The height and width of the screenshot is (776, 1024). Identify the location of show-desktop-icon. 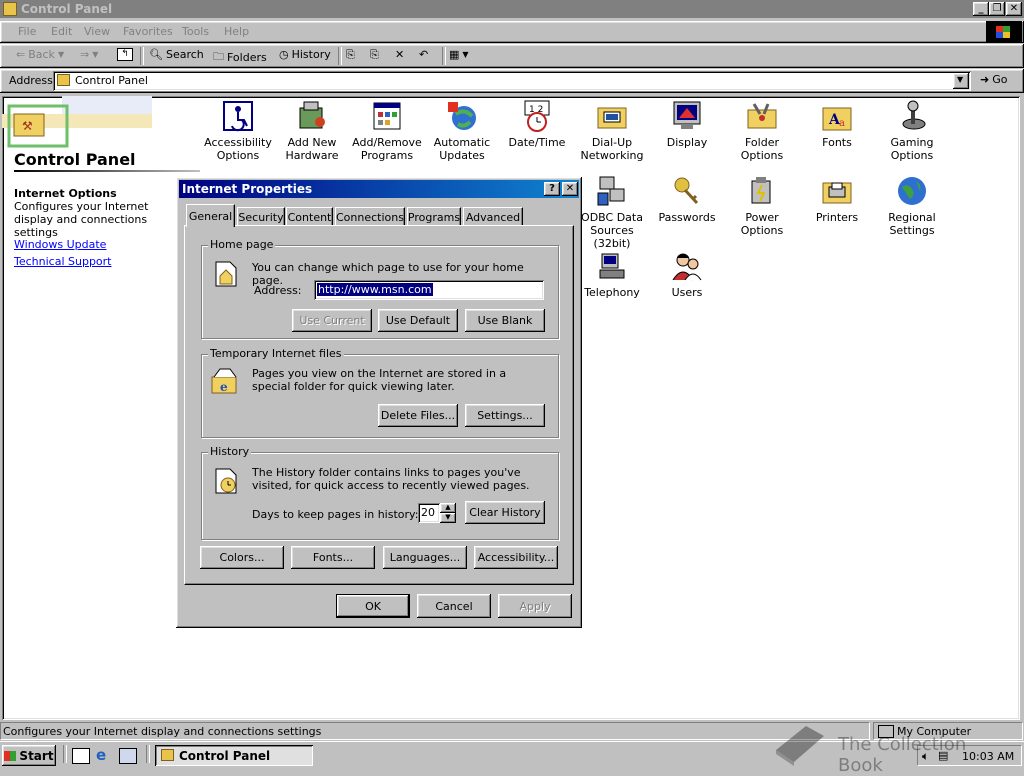
(81, 756).